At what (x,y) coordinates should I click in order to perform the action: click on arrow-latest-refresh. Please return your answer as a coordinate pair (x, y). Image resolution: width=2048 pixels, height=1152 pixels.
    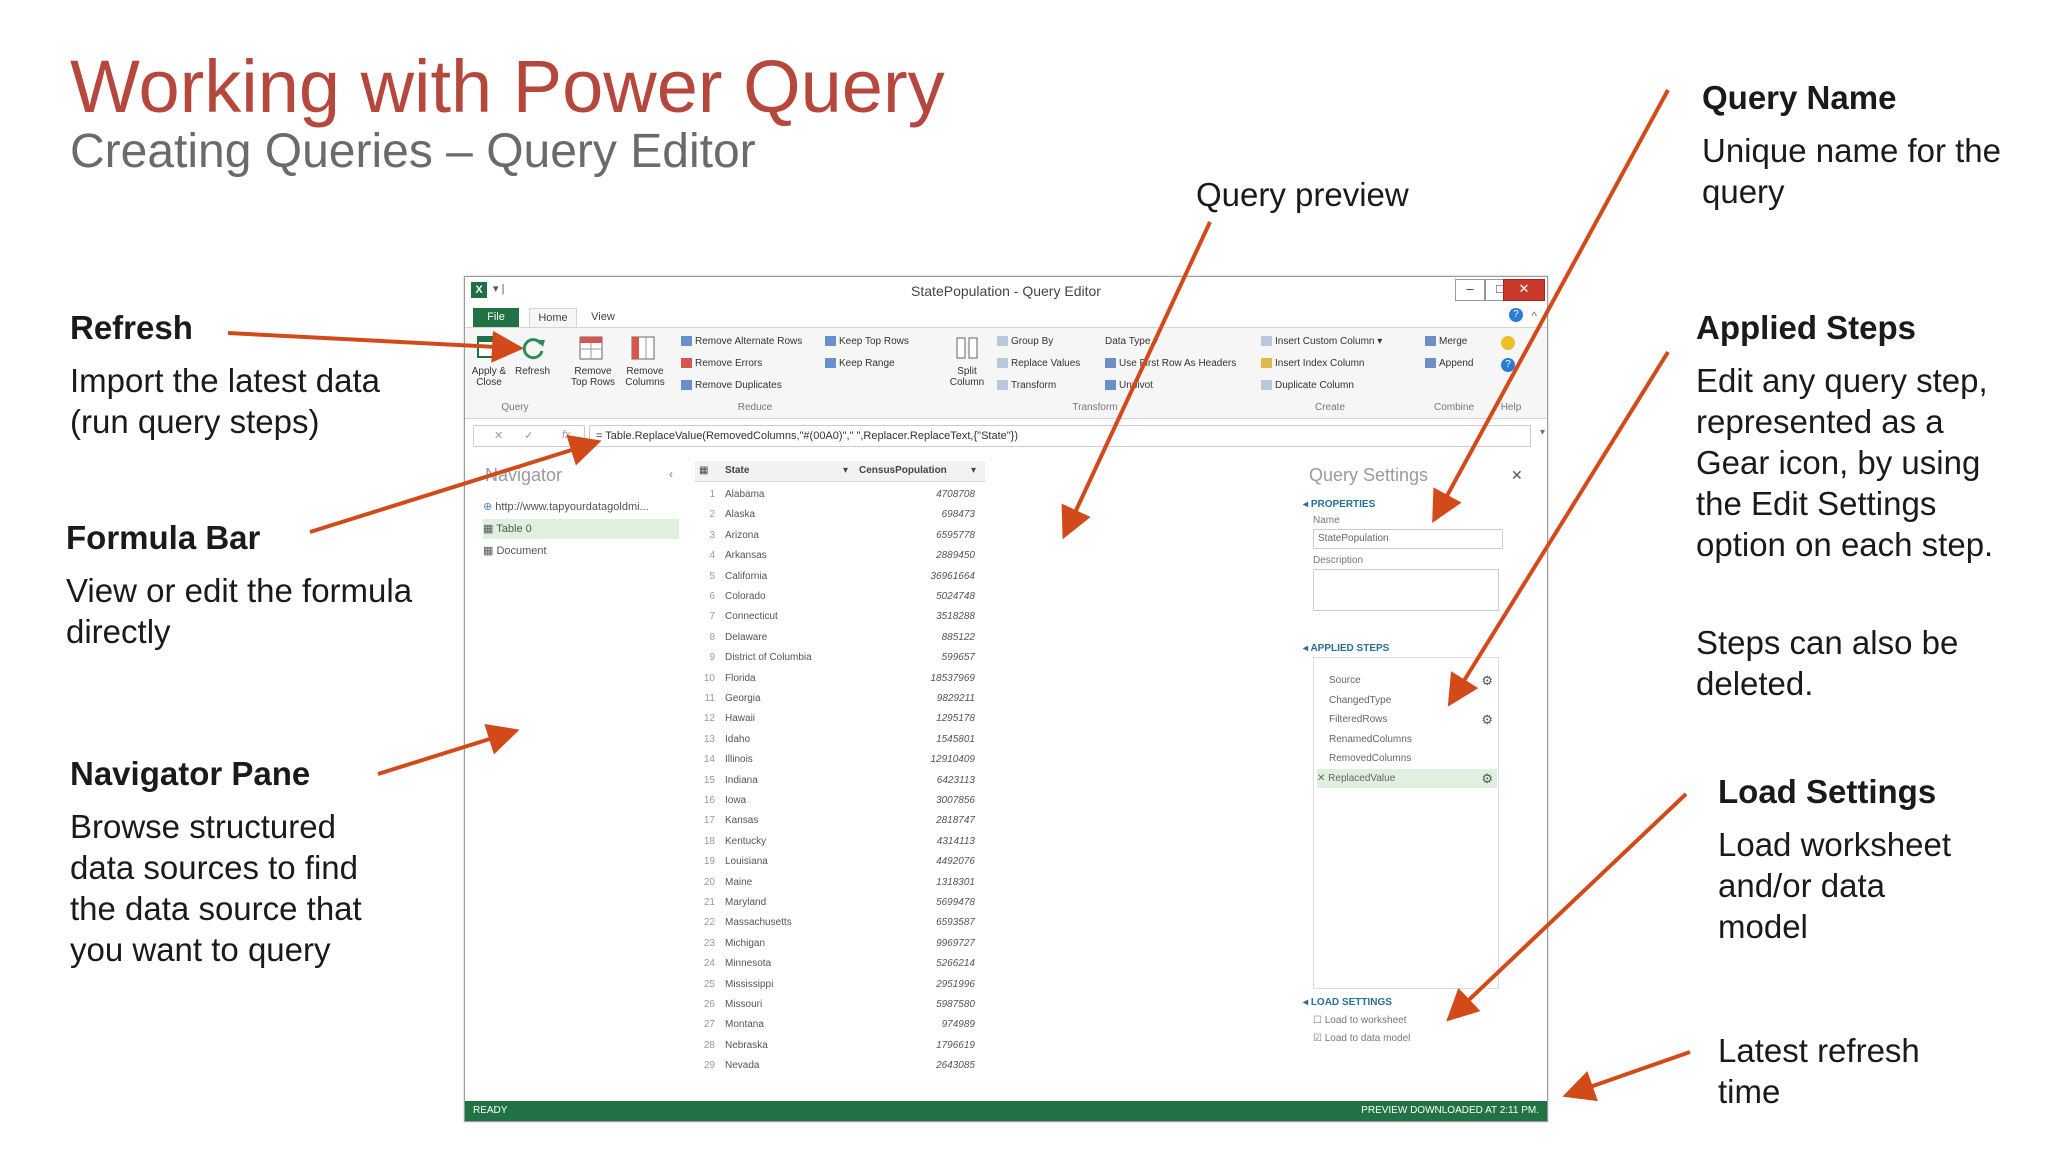
    Looking at the image, I should click on (1626, 1076).